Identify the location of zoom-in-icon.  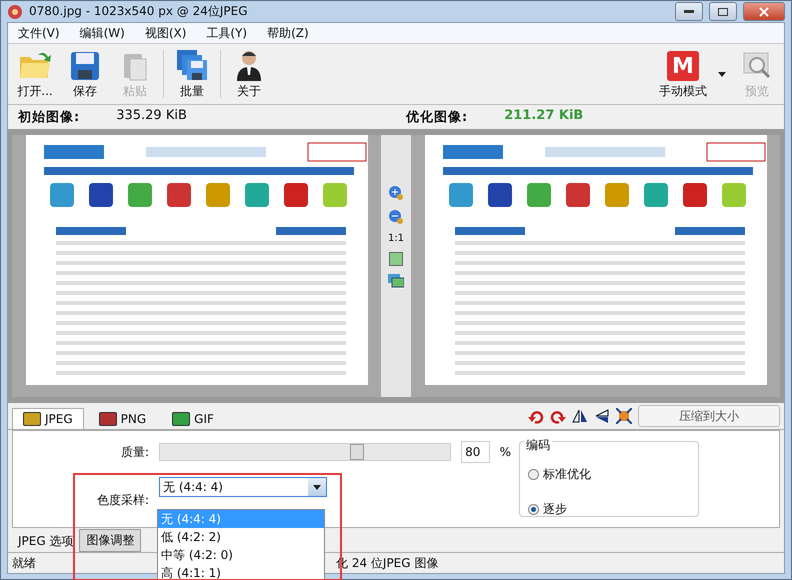
(396, 193).